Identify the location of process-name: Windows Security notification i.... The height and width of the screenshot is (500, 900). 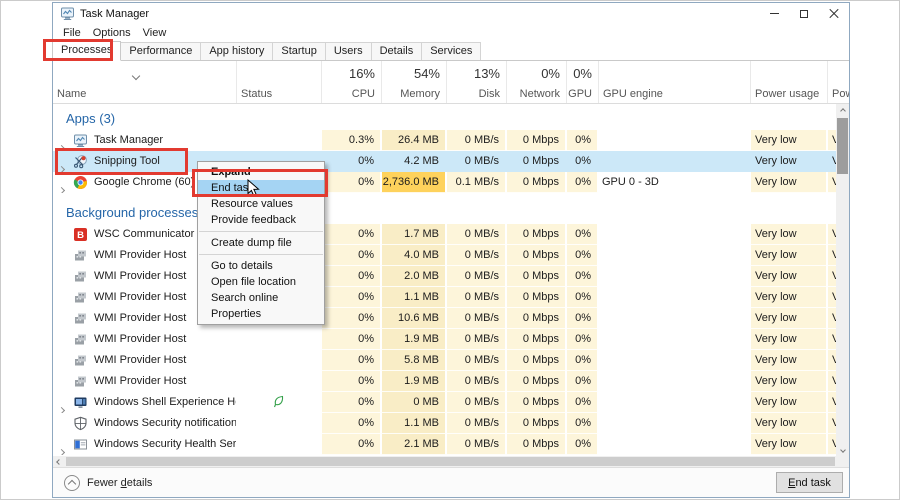
(165, 423).